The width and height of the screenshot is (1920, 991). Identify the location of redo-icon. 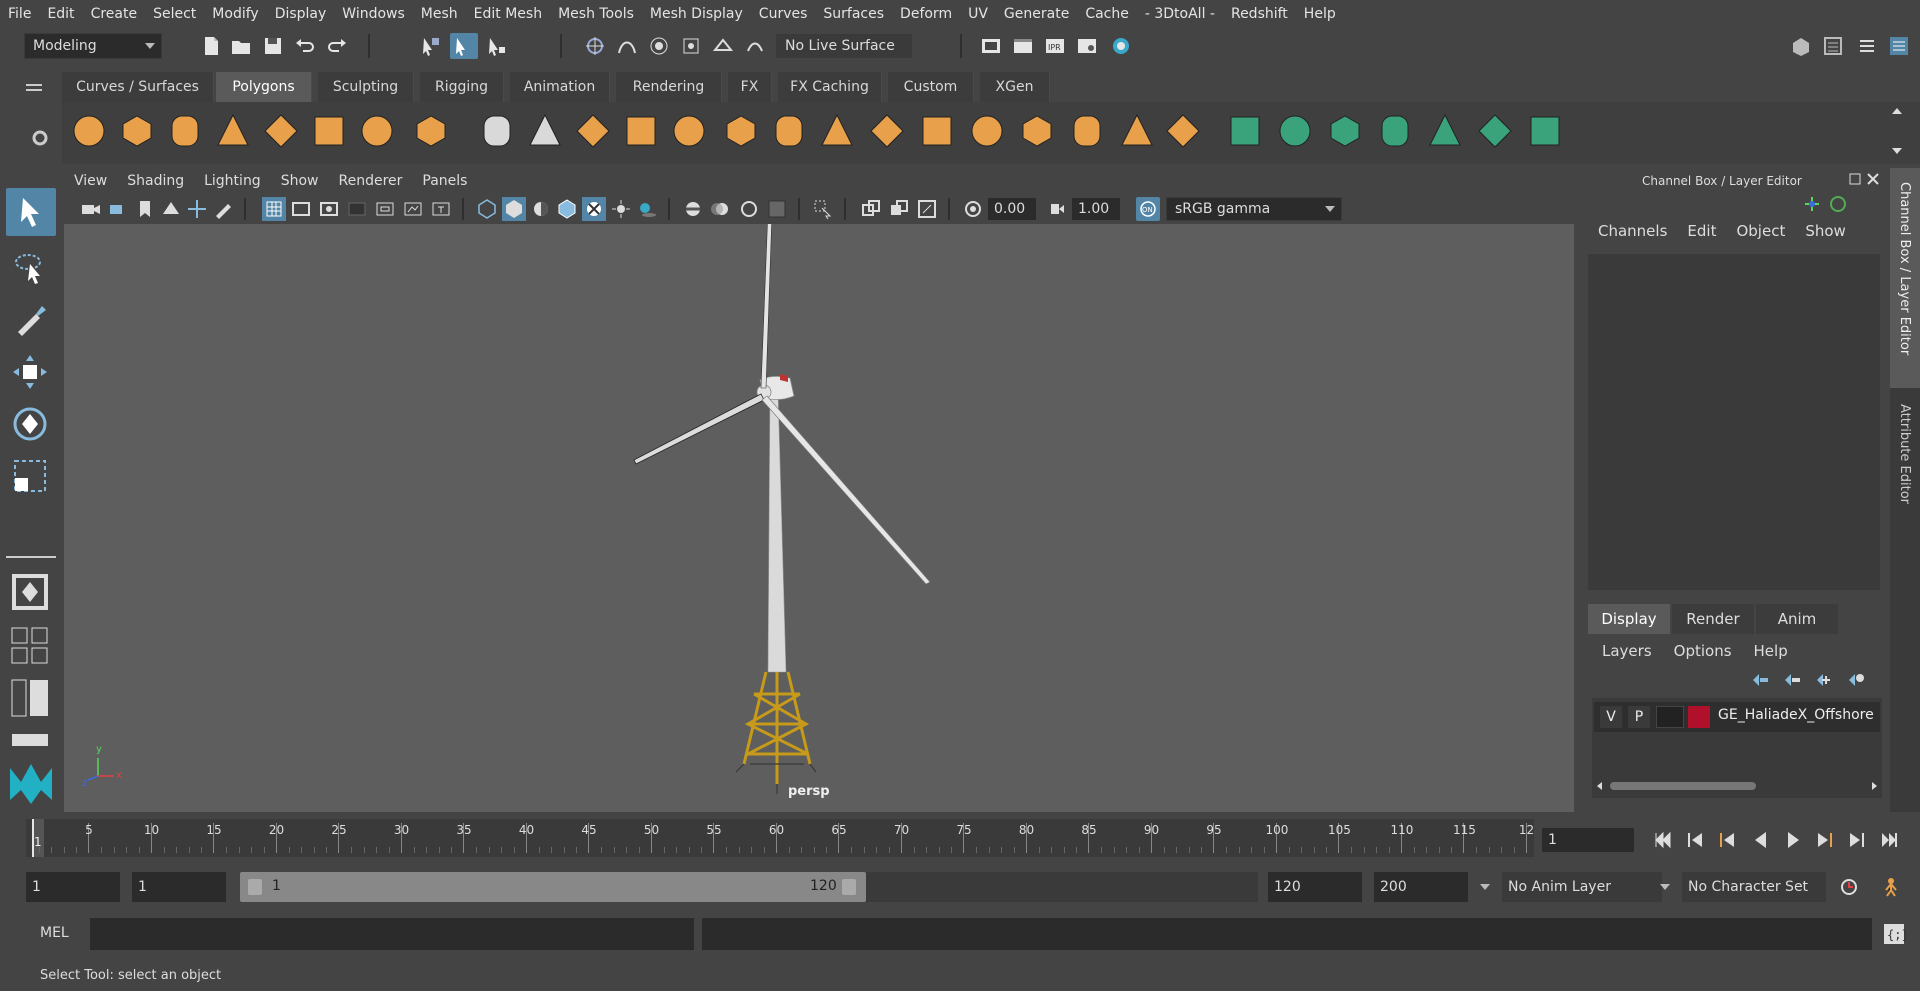
(337, 46).